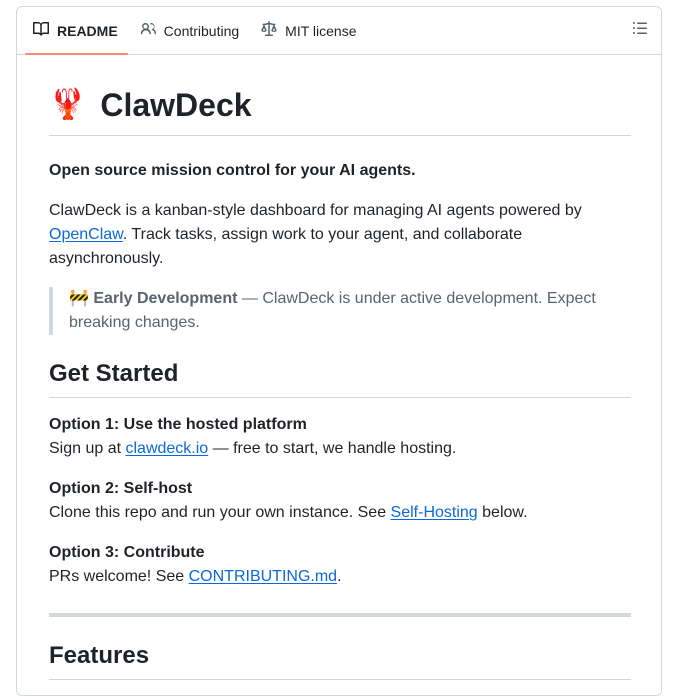 This screenshot has width=680, height=696. I want to click on option-1-title: Option 1: Use the hosted platform, so click(178, 424).